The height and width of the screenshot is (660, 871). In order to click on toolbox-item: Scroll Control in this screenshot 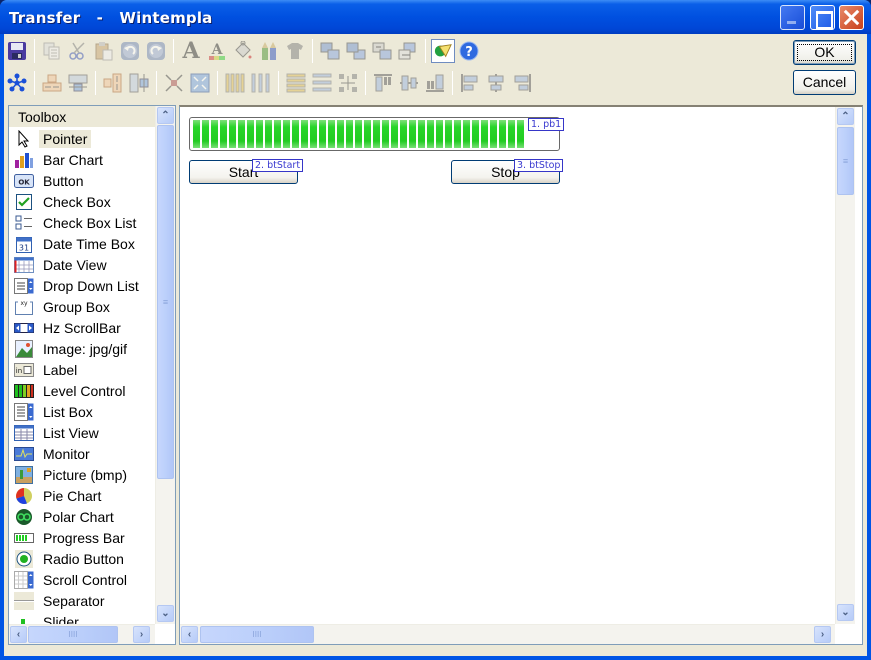, I will do `click(82, 579)`.